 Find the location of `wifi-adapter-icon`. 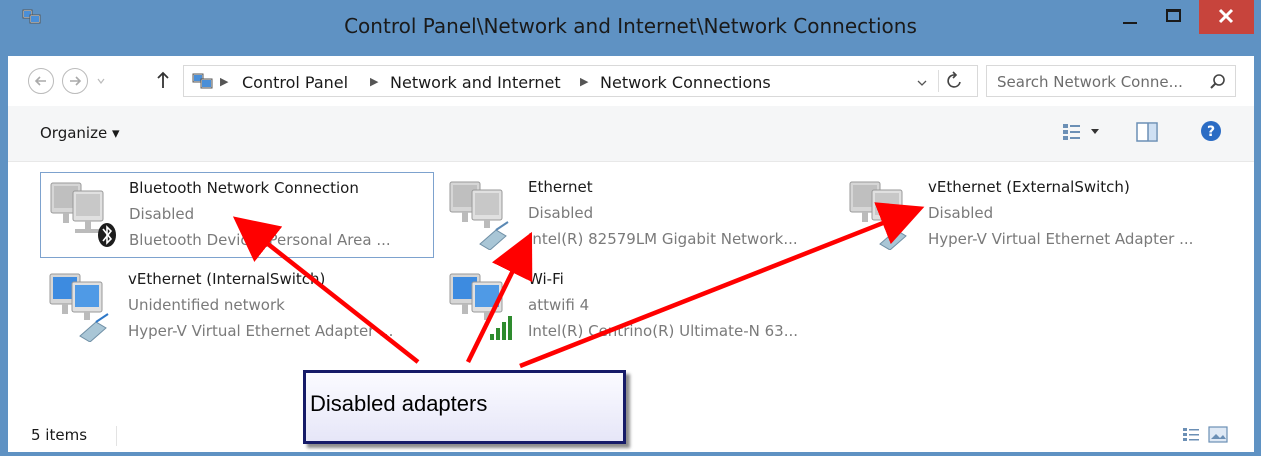

wifi-adapter-icon is located at coordinates (480, 306).